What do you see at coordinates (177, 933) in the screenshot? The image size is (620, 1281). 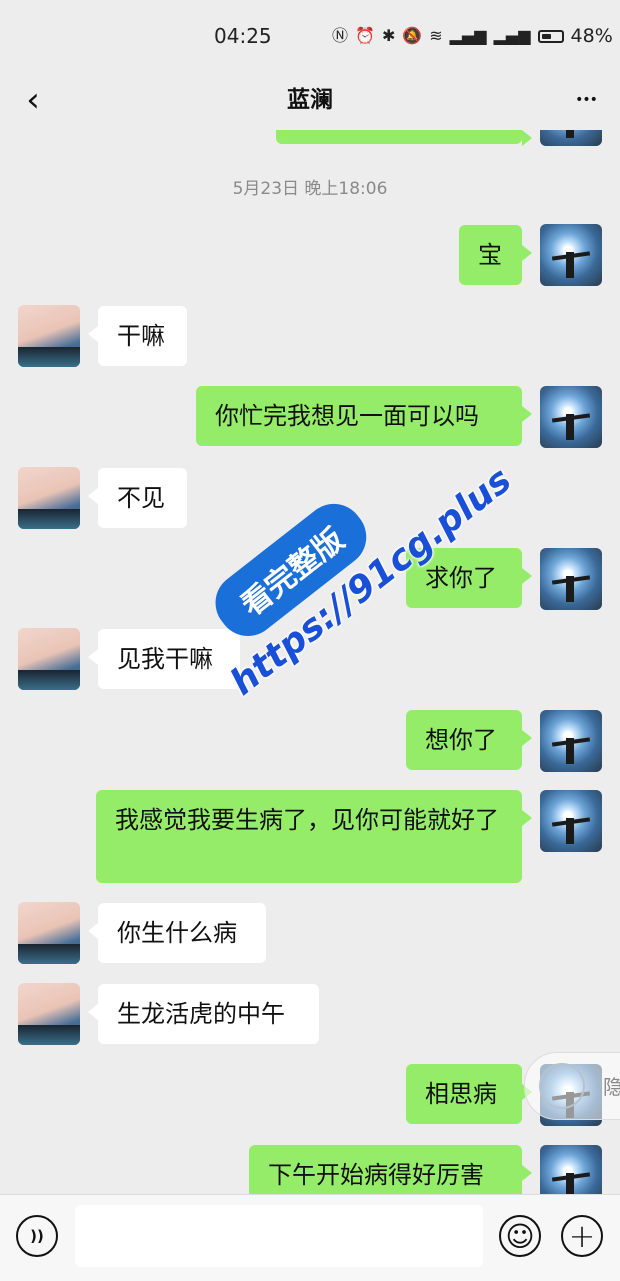 I see `message-bubble-contact: 你生什么病` at bounding box center [177, 933].